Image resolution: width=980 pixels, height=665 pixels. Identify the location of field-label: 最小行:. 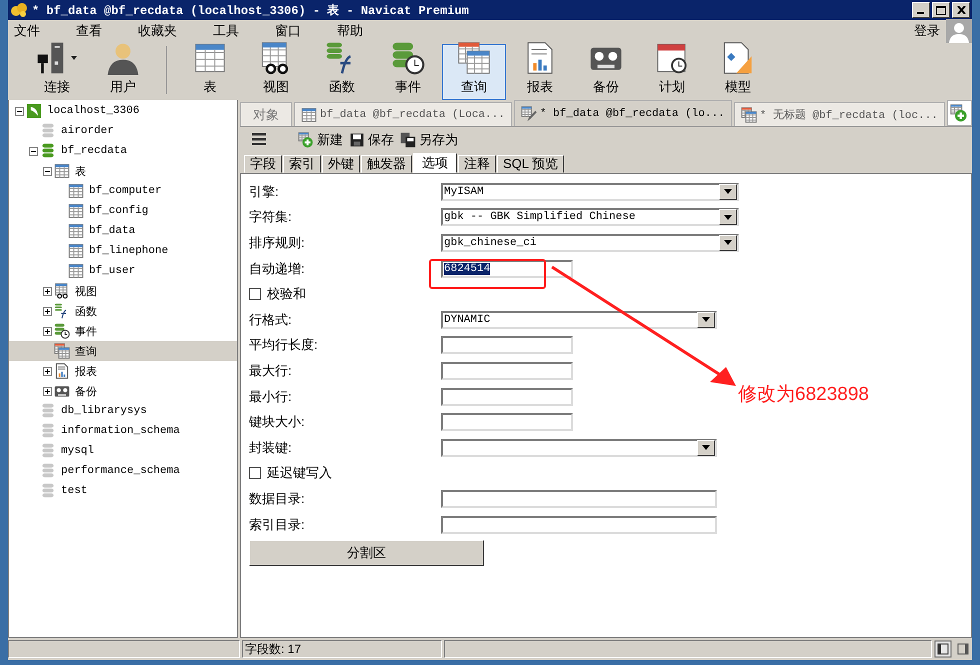
(271, 397).